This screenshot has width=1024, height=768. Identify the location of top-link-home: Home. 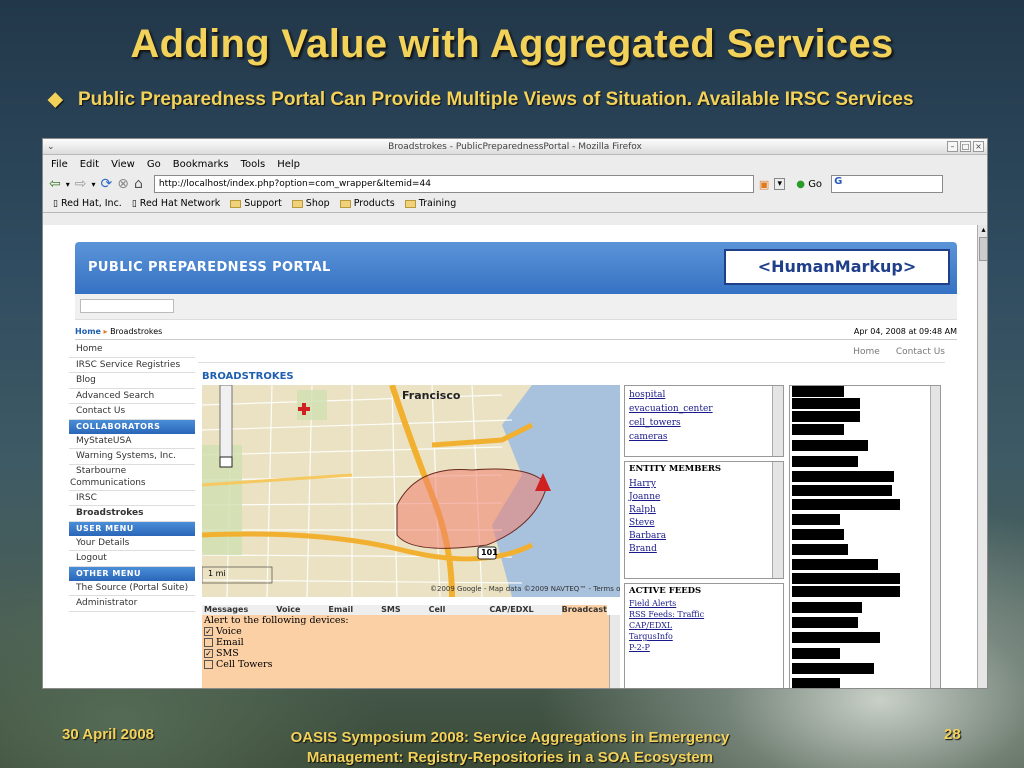
(866, 352).